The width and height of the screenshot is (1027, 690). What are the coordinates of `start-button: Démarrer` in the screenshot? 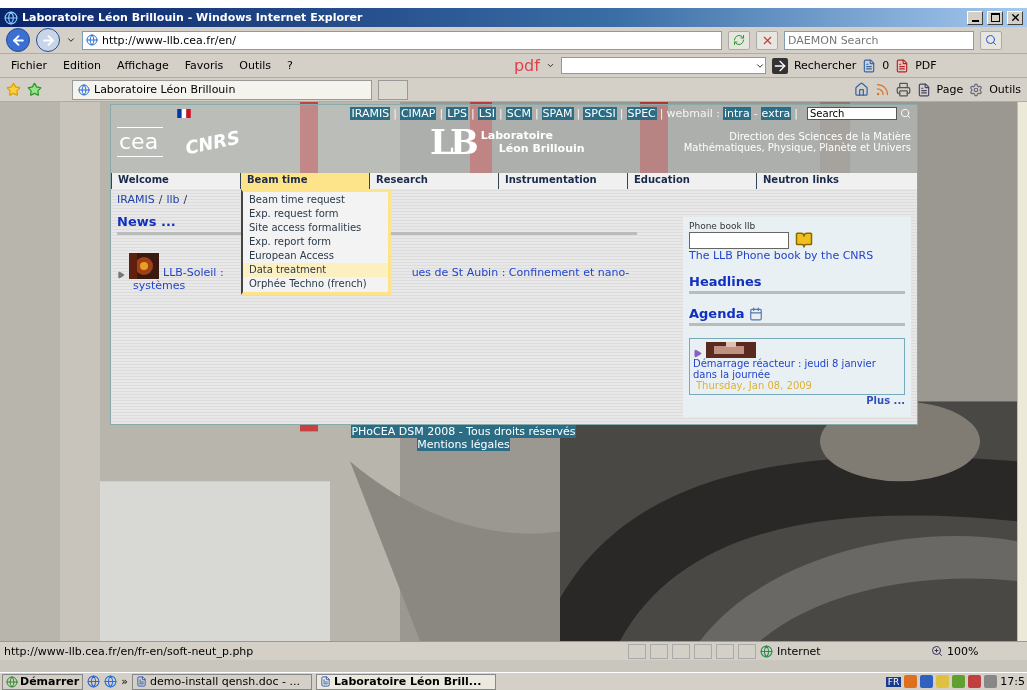 It's located at (43, 681).